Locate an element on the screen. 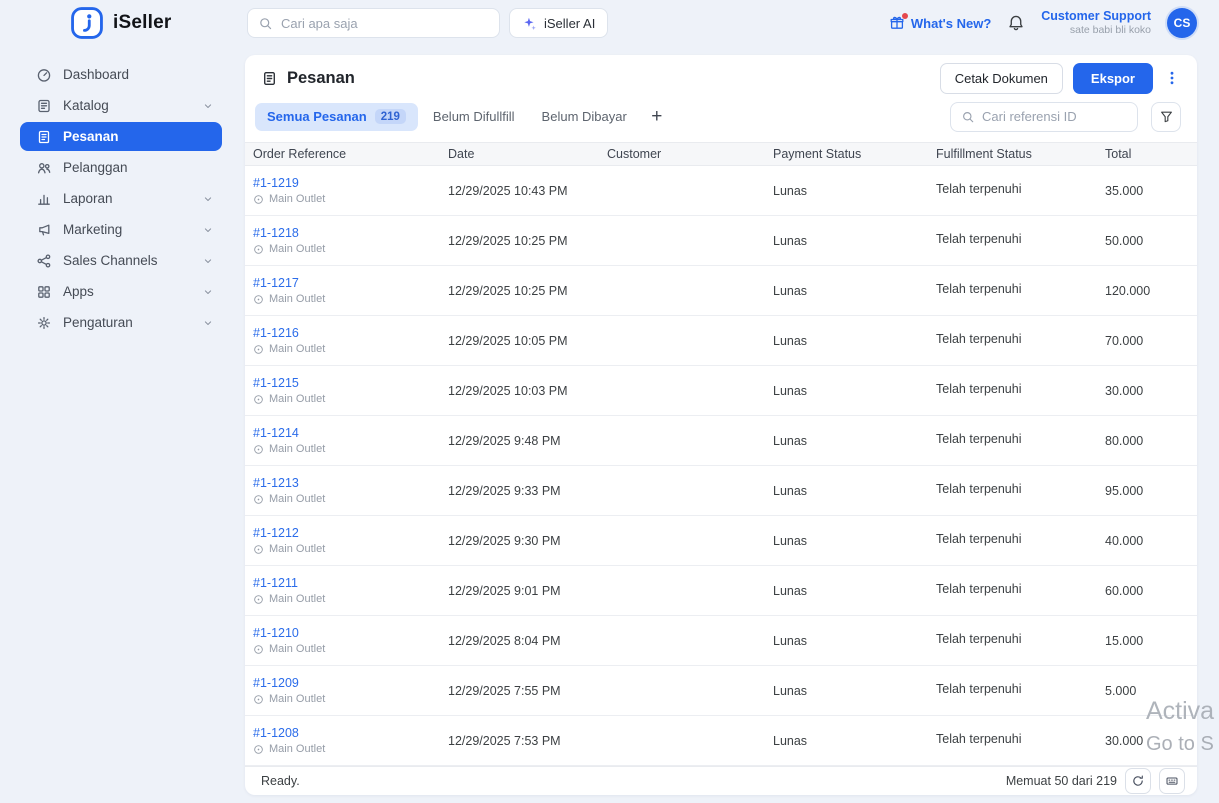 This screenshot has width=1219, height=803. column-header-total: Total is located at coordinates (1147, 154).